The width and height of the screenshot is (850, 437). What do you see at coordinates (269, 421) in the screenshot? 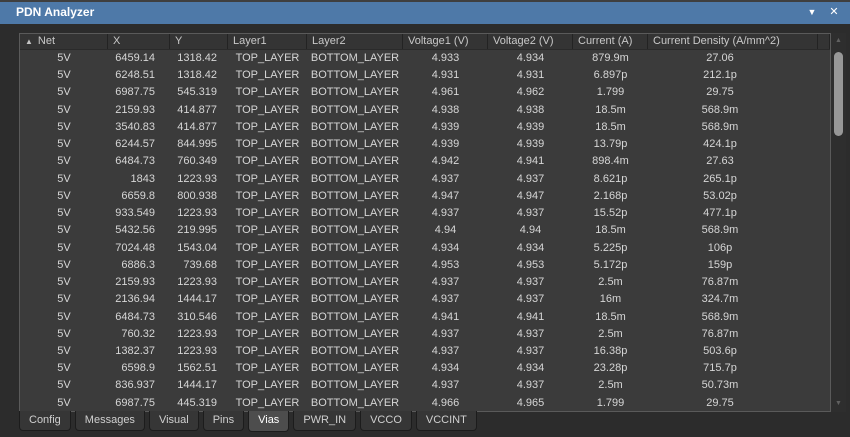
I see `tab-vias: Vias` at bounding box center [269, 421].